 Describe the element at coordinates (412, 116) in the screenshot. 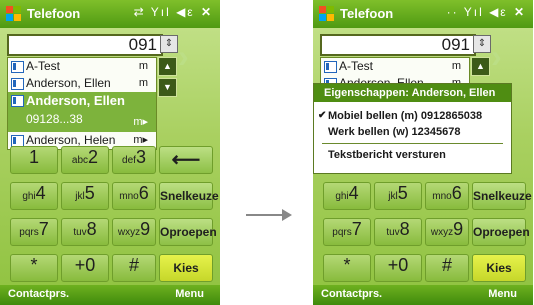

I see `menu-item-call-mobile: ✔ Mobiel bellen (m) 0912865038` at that location.